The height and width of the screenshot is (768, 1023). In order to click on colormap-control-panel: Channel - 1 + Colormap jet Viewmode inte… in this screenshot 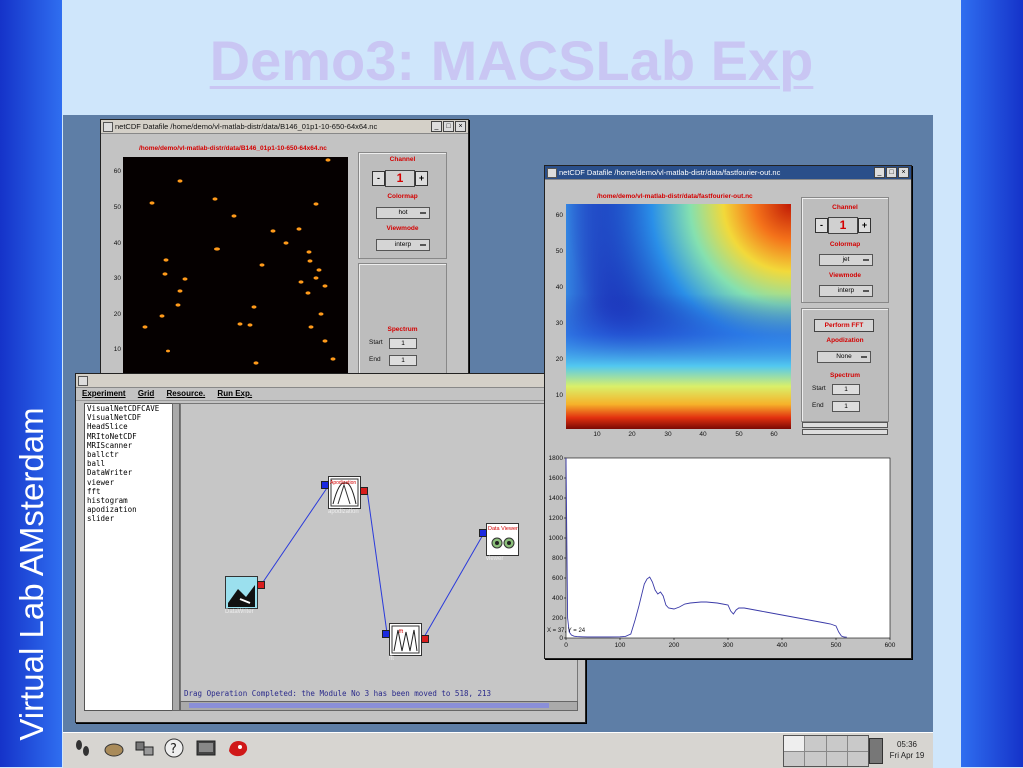, I will do `click(845, 250)`.